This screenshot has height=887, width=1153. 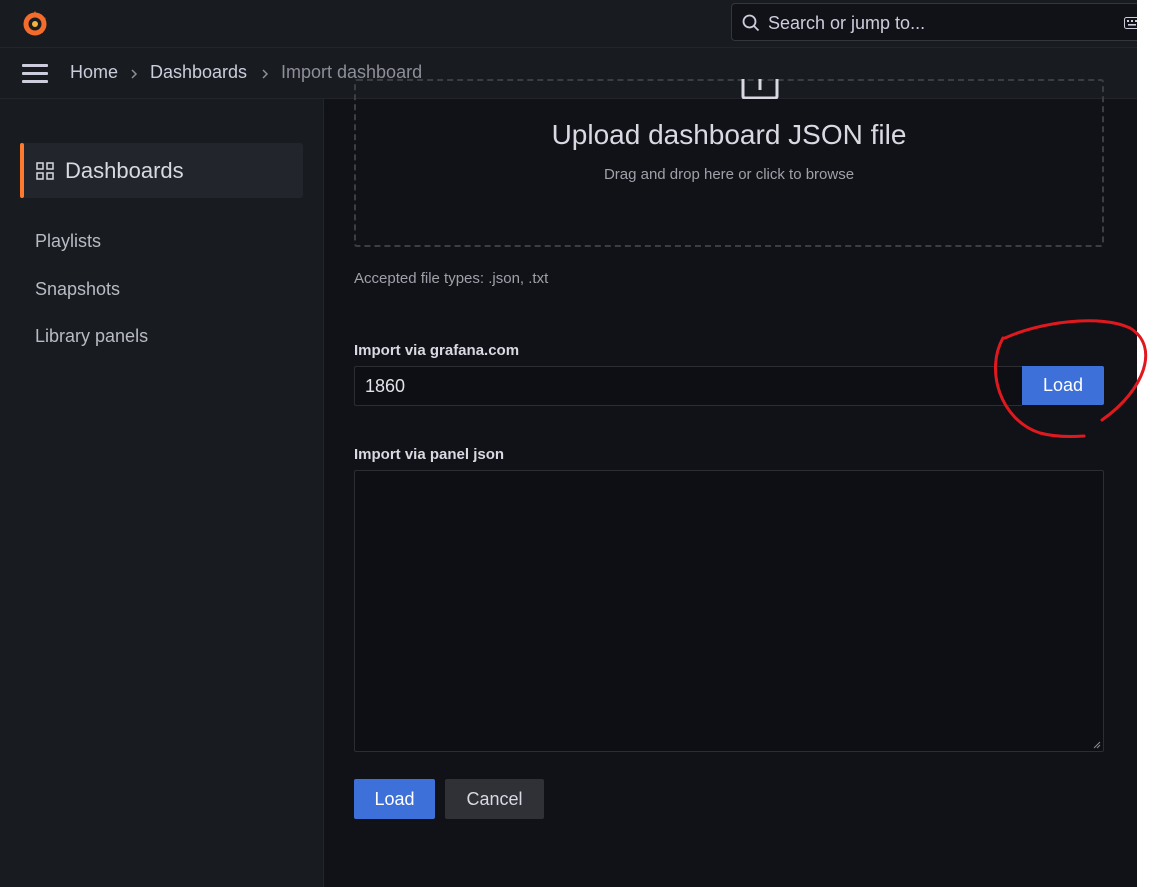 What do you see at coordinates (22, 170) in the screenshot?
I see `active-indicator` at bounding box center [22, 170].